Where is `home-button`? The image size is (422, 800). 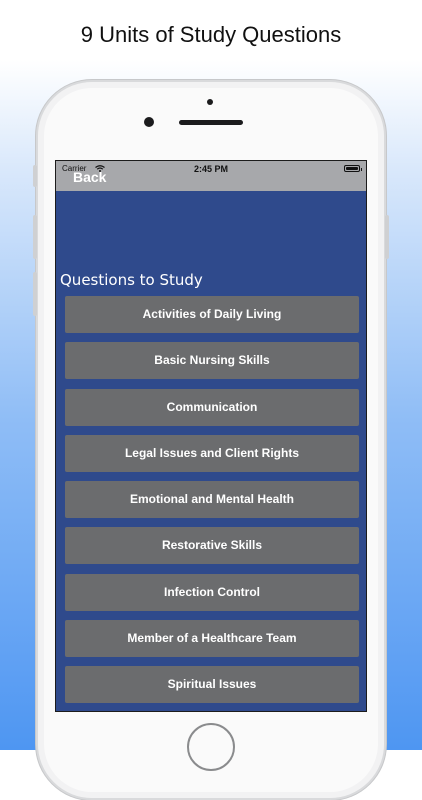 home-button is located at coordinates (211, 747).